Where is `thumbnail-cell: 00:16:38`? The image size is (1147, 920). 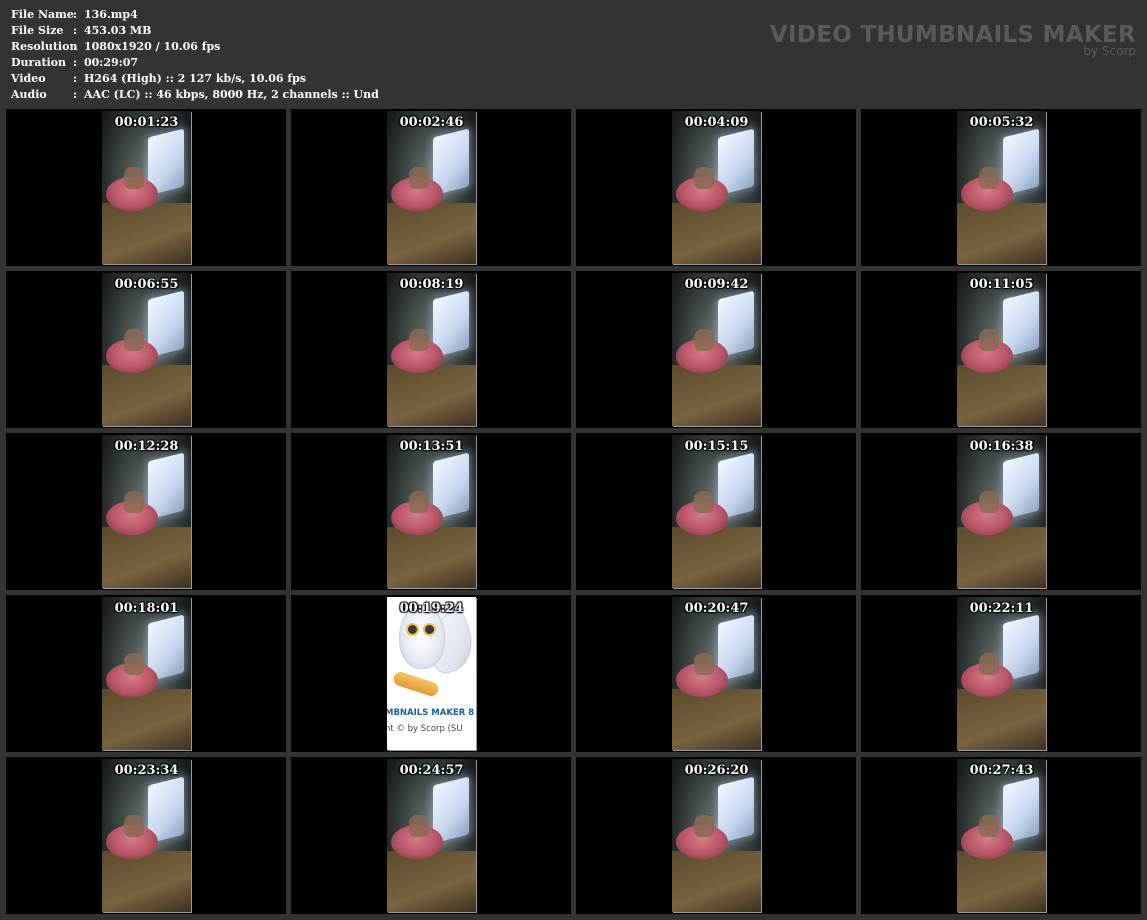 thumbnail-cell: 00:16:38 is located at coordinates (1001, 511).